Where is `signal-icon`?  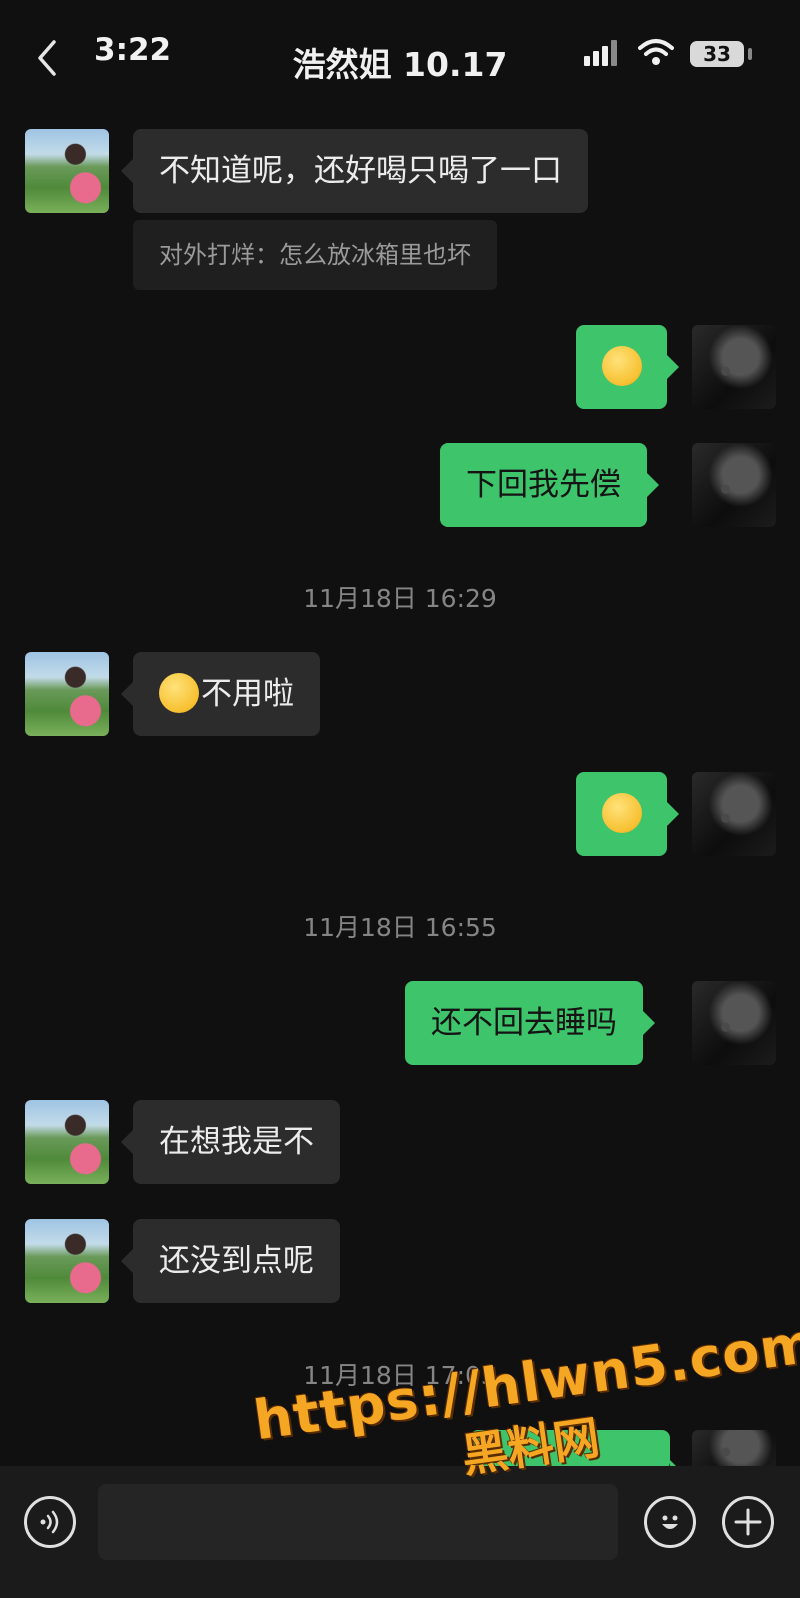
signal-icon is located at coordinates (600, 53).